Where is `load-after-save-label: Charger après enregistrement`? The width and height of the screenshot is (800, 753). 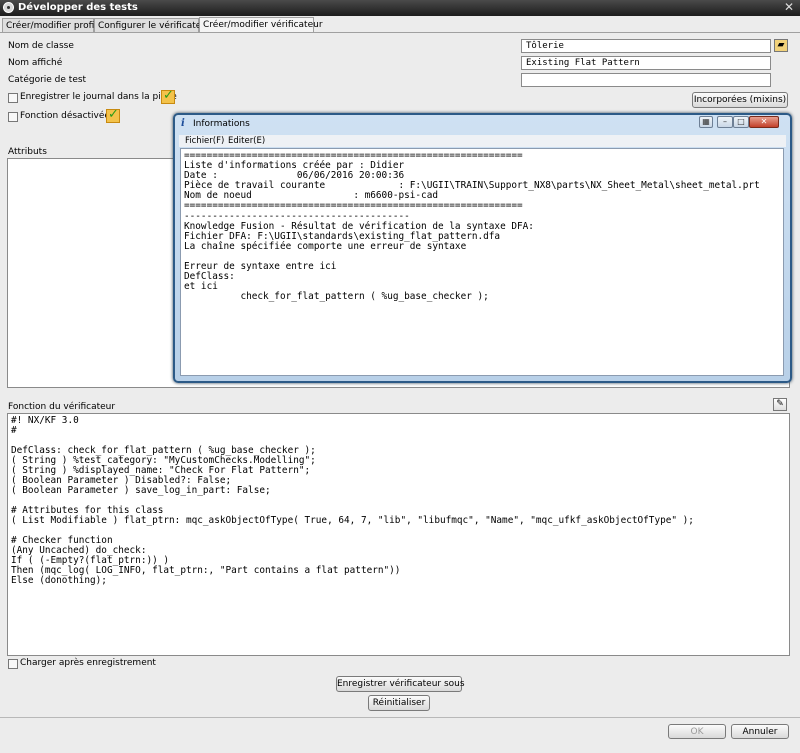 load-after-save-label: Charger après enregistrement is located at coordinates (88, 663).